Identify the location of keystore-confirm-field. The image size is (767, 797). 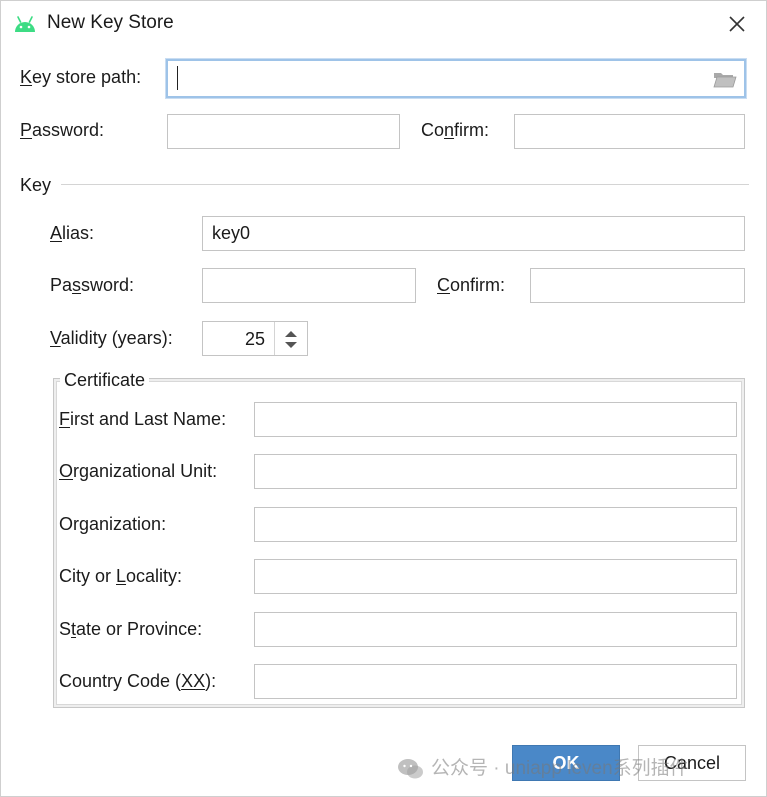
(629, 131).